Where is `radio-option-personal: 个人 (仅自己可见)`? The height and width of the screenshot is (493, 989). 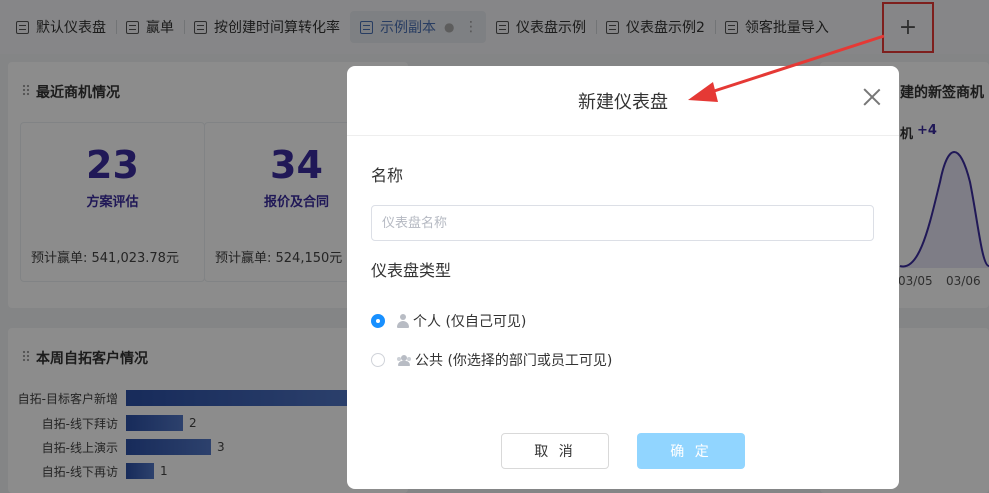
radio-option-personal: 个人 (仅自己可见) is located at coordinates (448, 321).